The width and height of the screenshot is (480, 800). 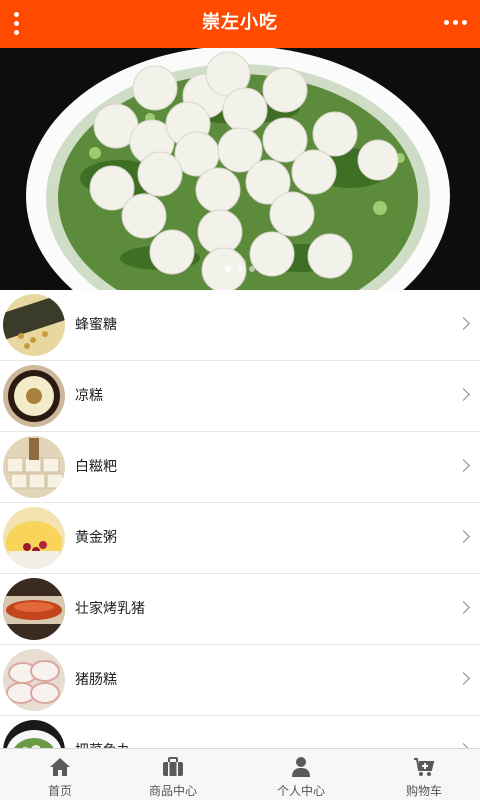 I want to click on product-name: 把荽鱼丸, so click(x=103, y=732).